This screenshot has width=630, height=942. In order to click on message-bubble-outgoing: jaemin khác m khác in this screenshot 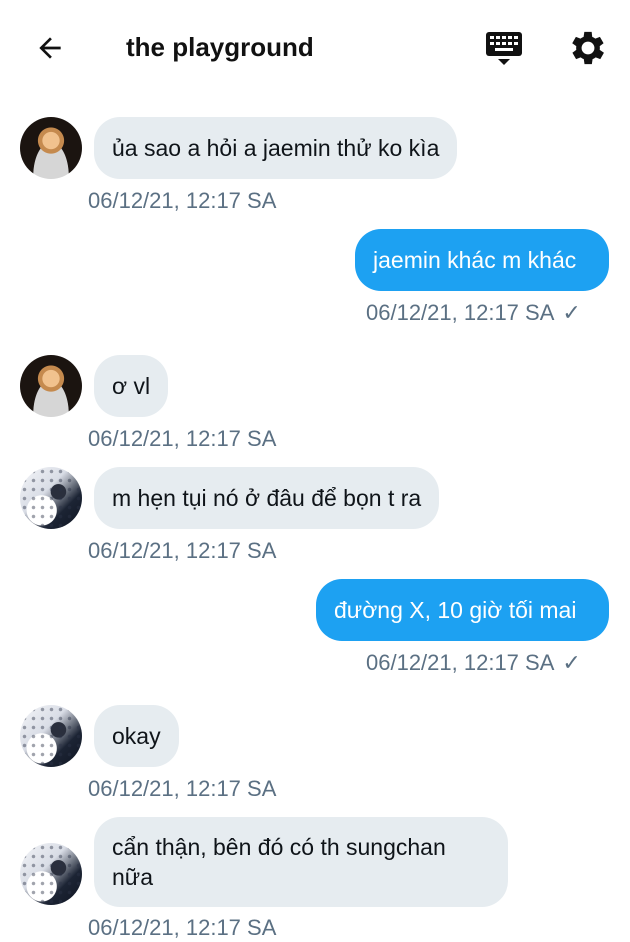, I will do `click(482, 260)`.